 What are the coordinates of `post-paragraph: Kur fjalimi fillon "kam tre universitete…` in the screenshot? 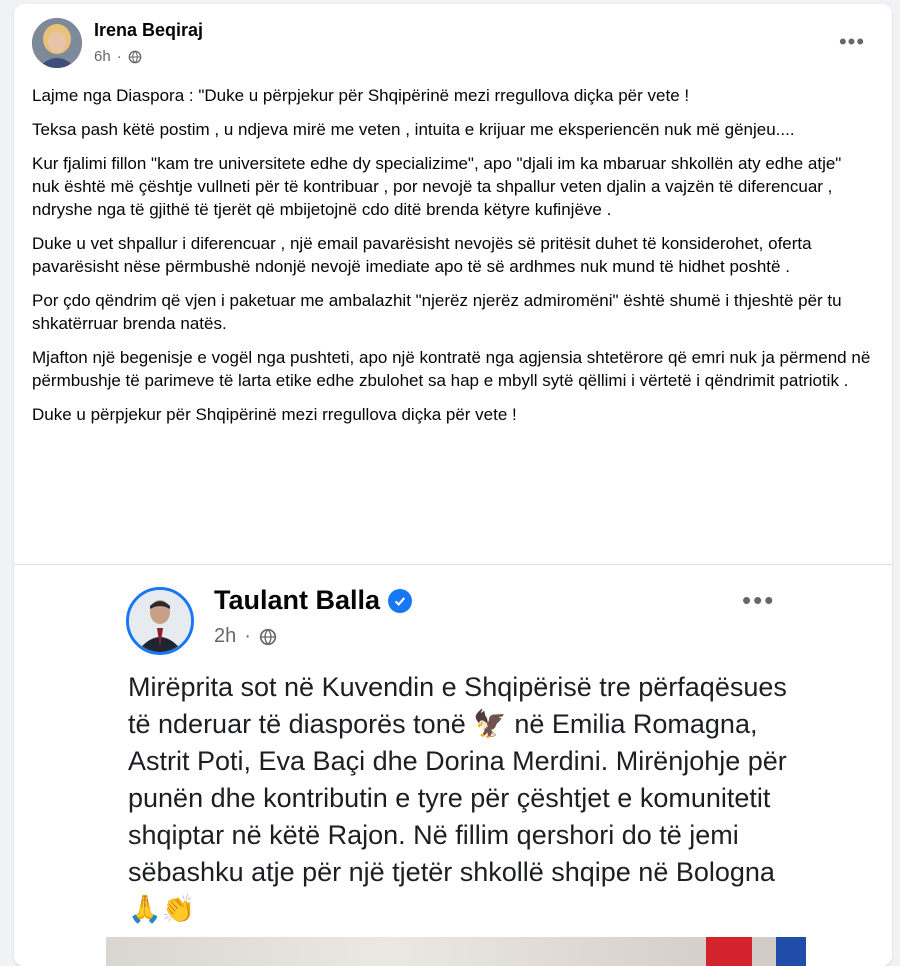 It's located at (437, 186).